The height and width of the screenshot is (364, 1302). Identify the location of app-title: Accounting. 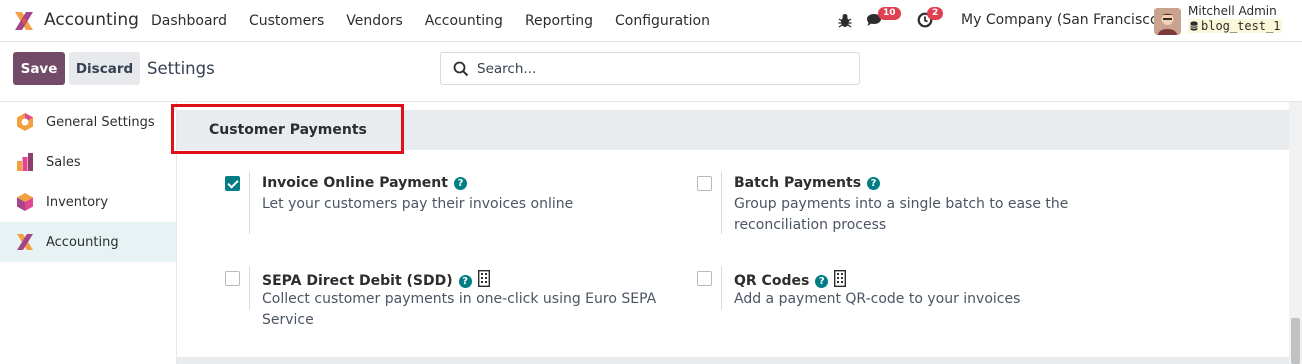
(91, 20).